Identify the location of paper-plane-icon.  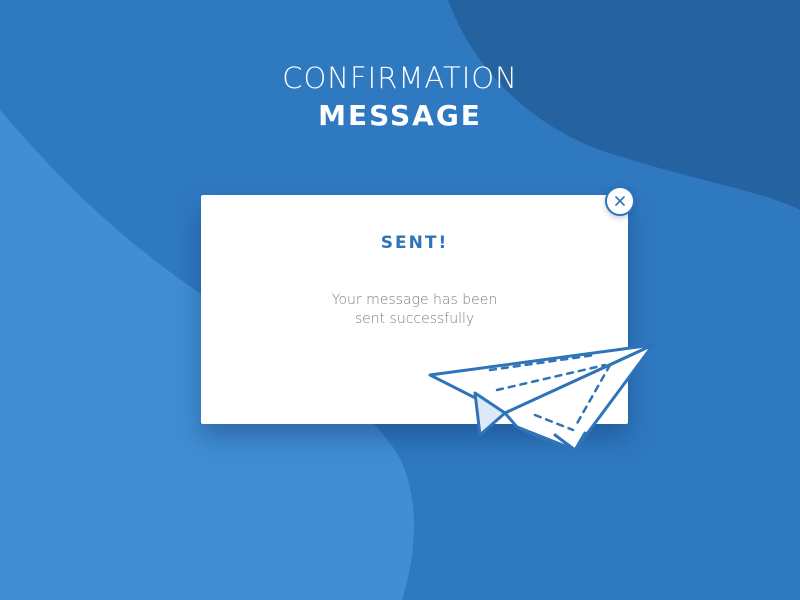
(541, 397).